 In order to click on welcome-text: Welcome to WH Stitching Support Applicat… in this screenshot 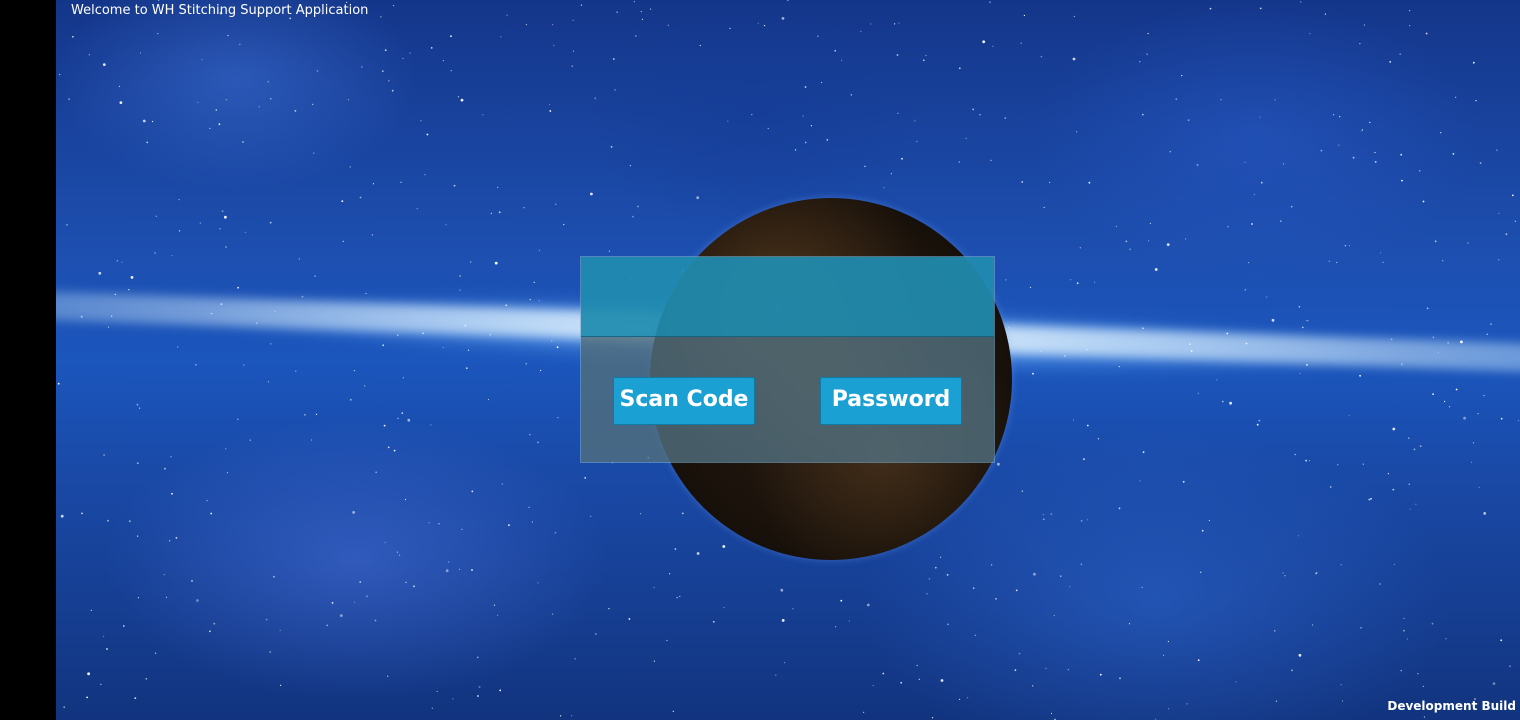, I will do `click(220, 10)`.